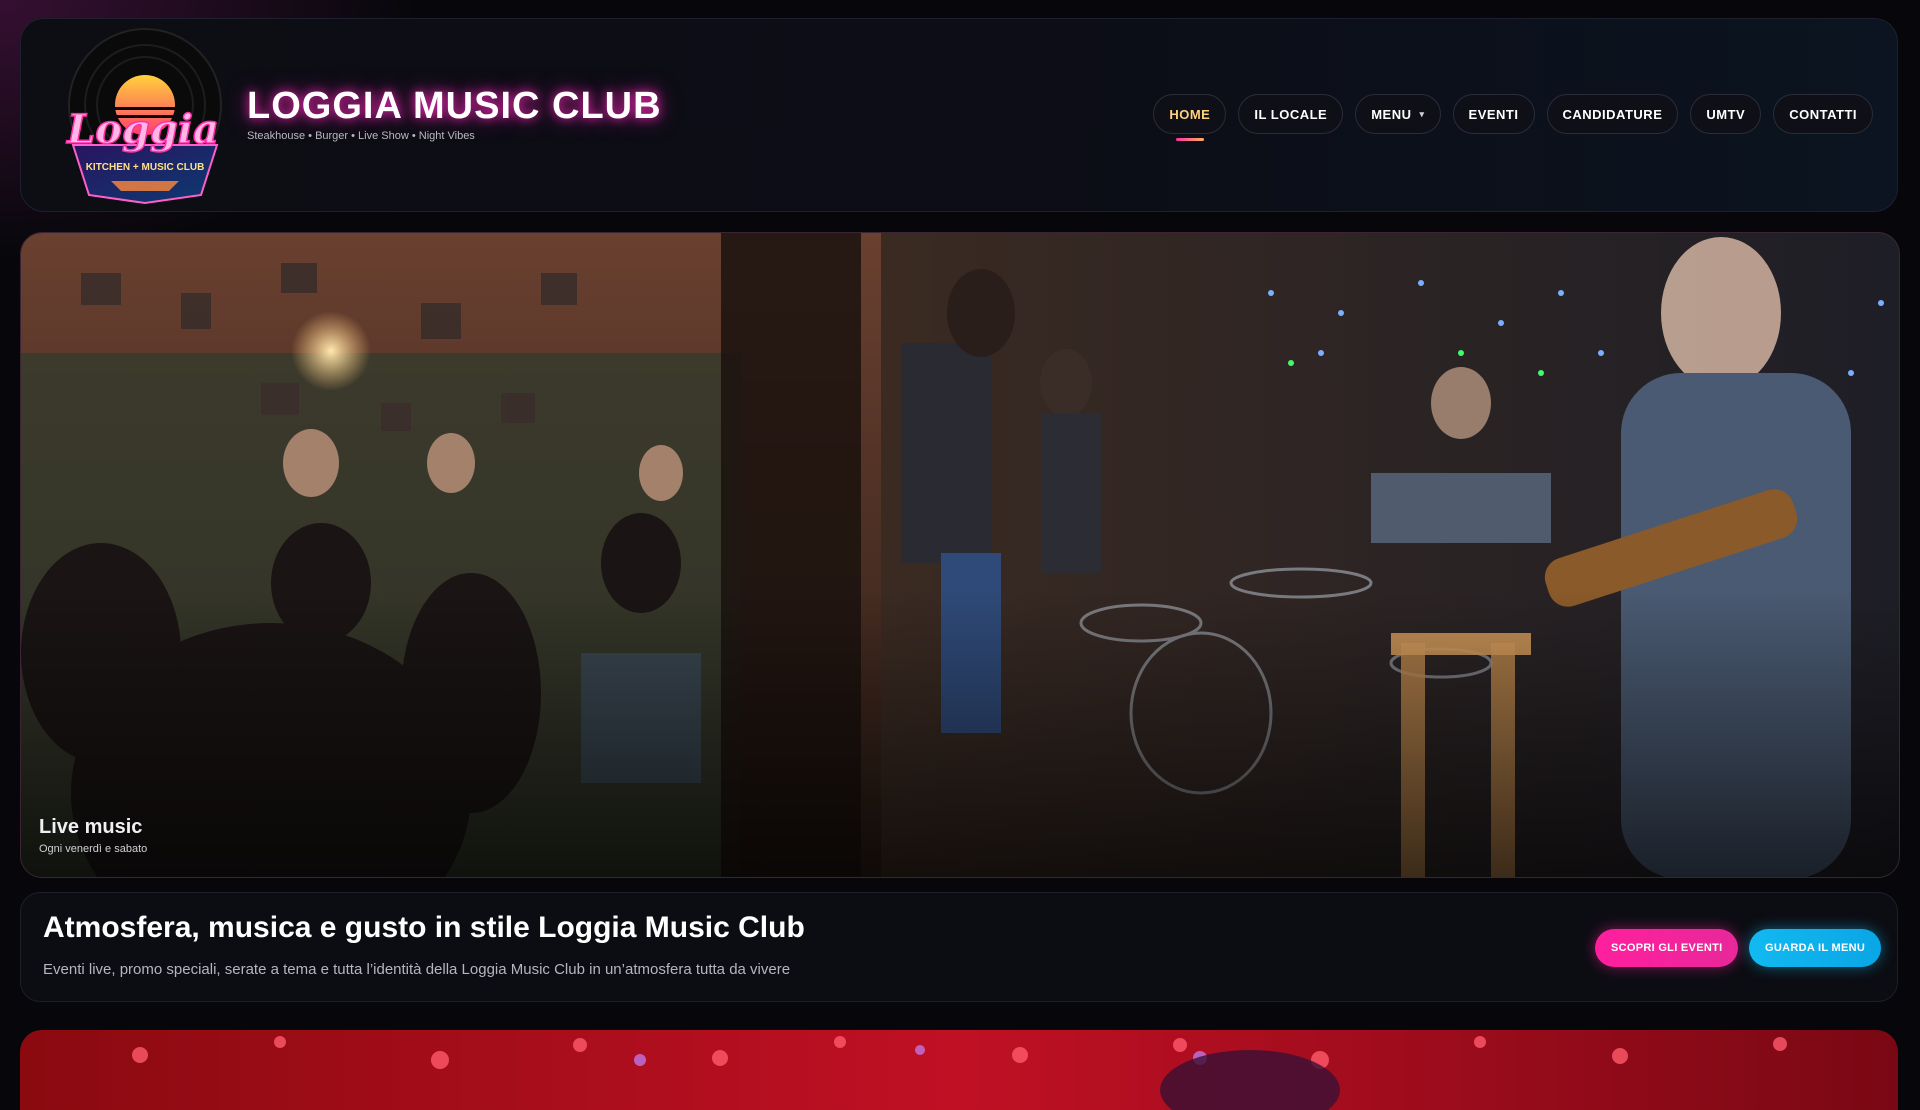 The height and width of the screenshot is (1110, 1920). Describe the element at coordinates (91, 827) in the screenshot. I see `hero-title: Live music` at that location.